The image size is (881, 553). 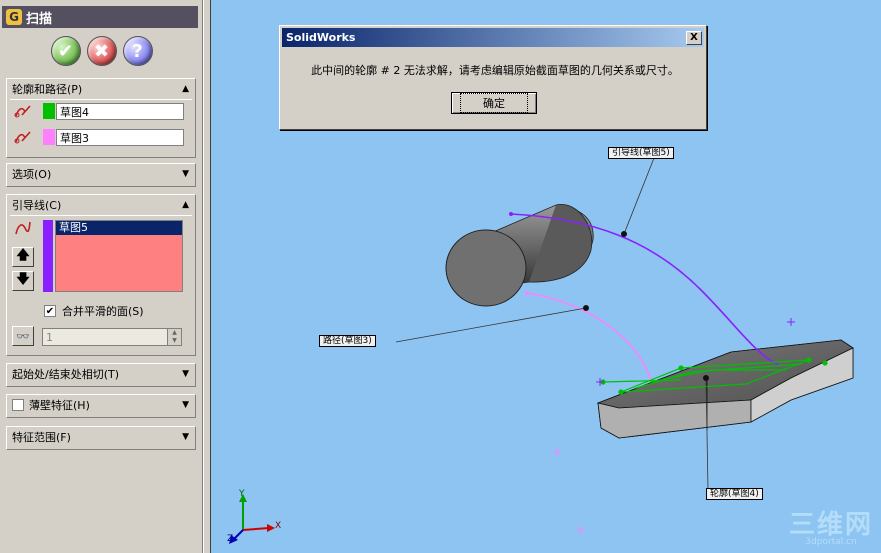 I want to click on callout-guide-curve: 引导线(草图5), so click(x=641, y=153).